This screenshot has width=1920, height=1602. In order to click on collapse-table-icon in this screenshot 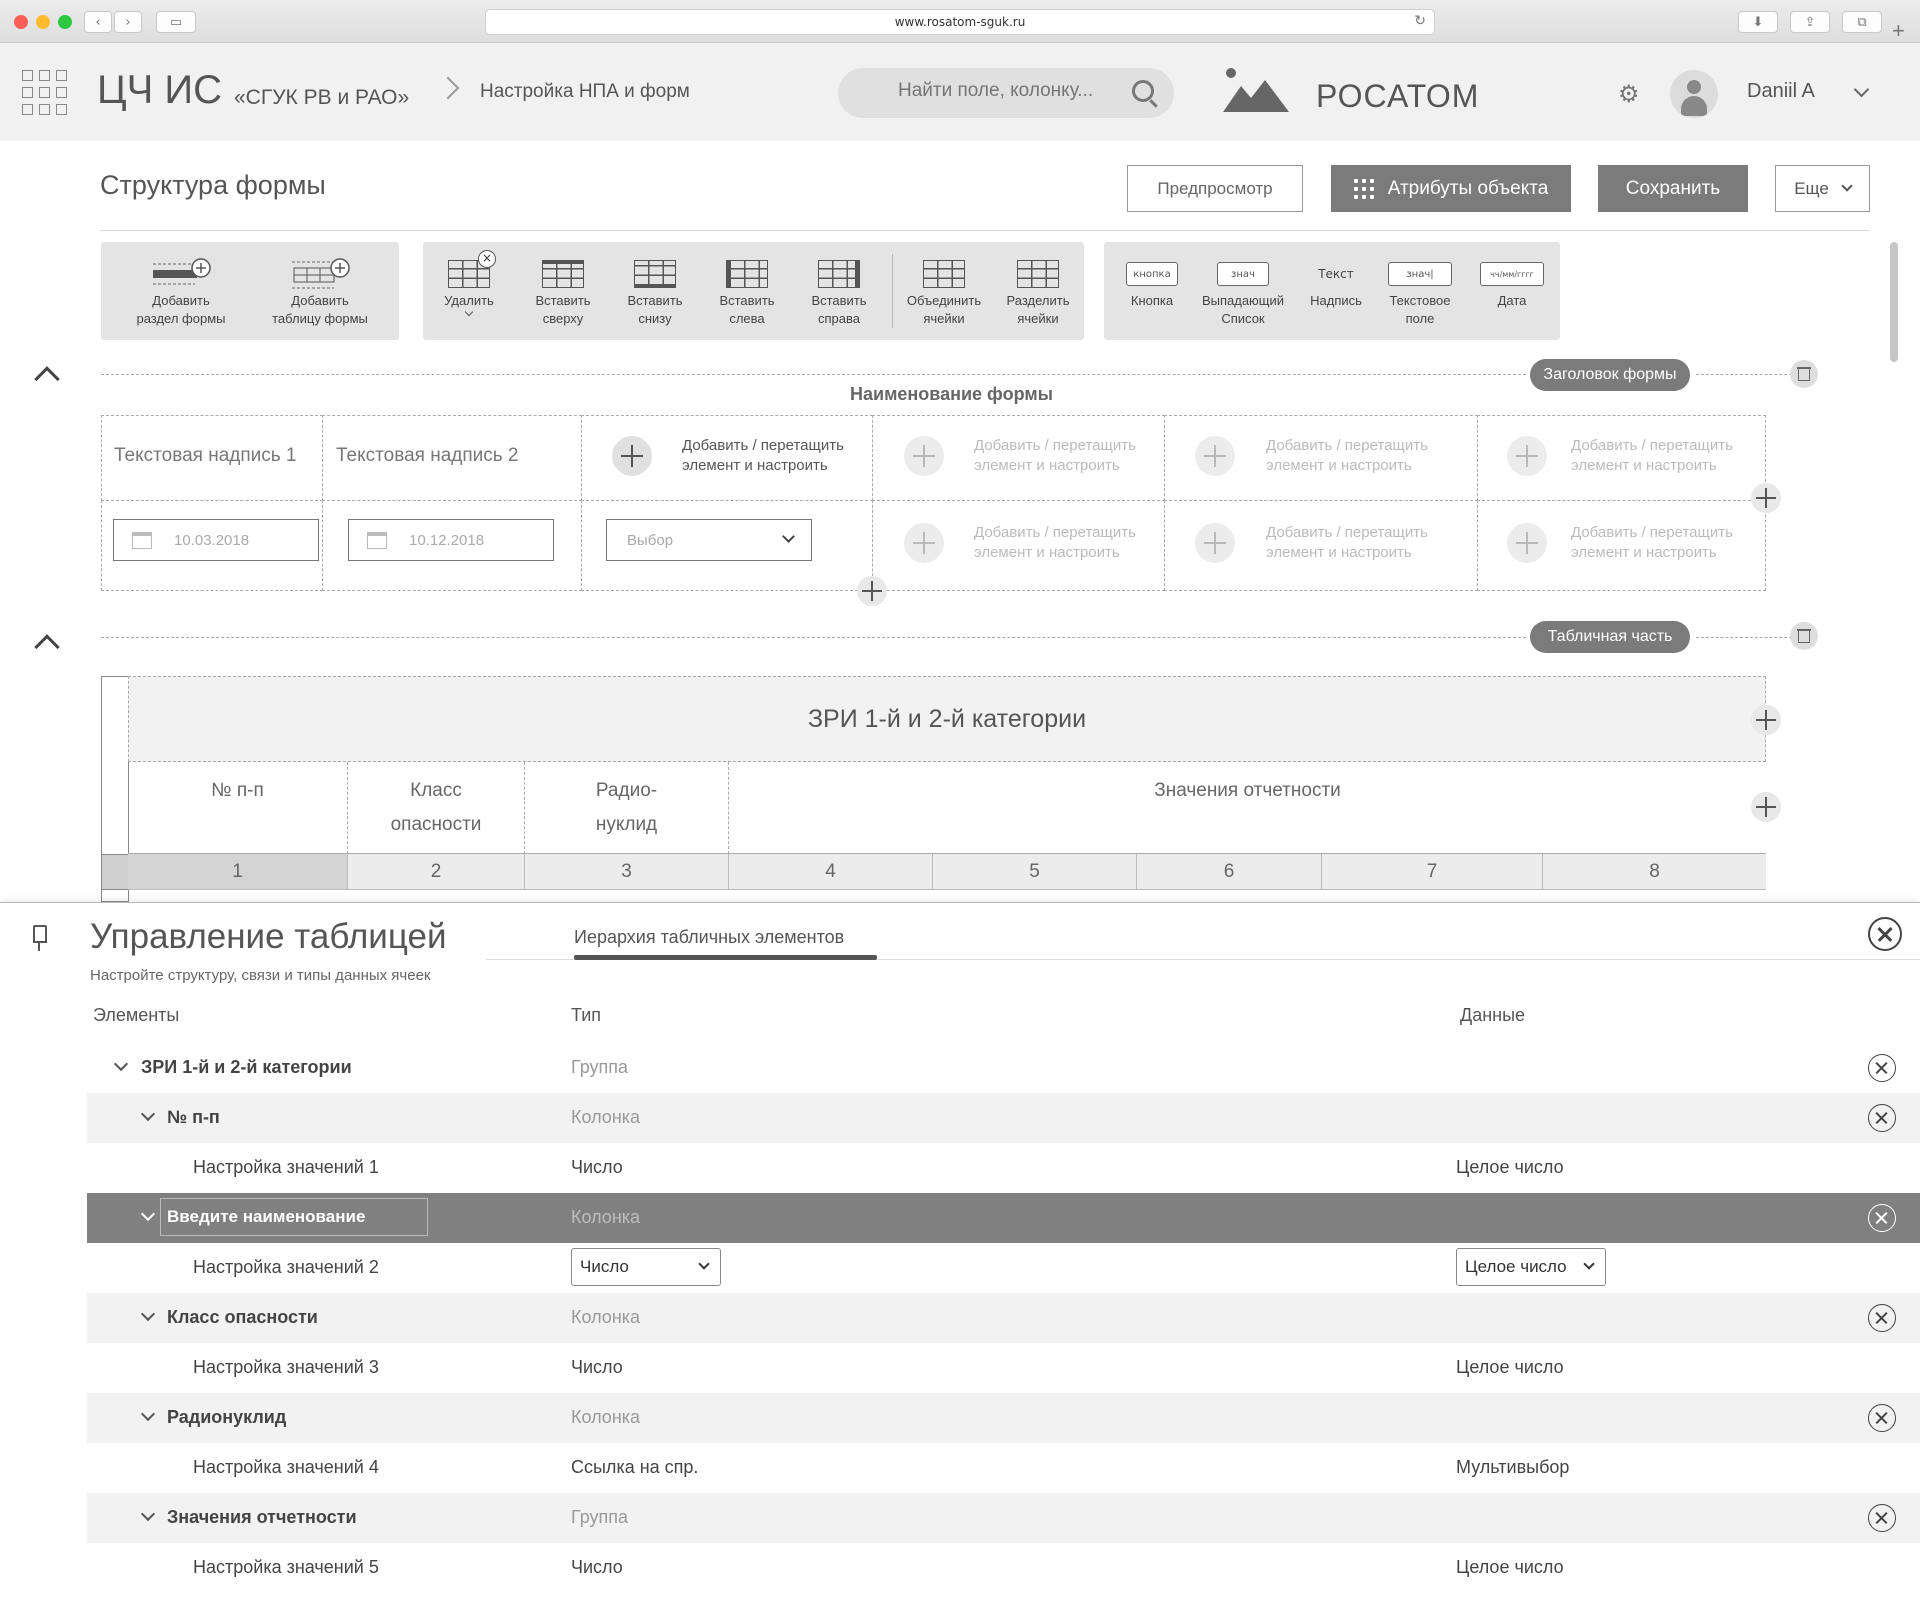, I will do `click(47, 647)`.